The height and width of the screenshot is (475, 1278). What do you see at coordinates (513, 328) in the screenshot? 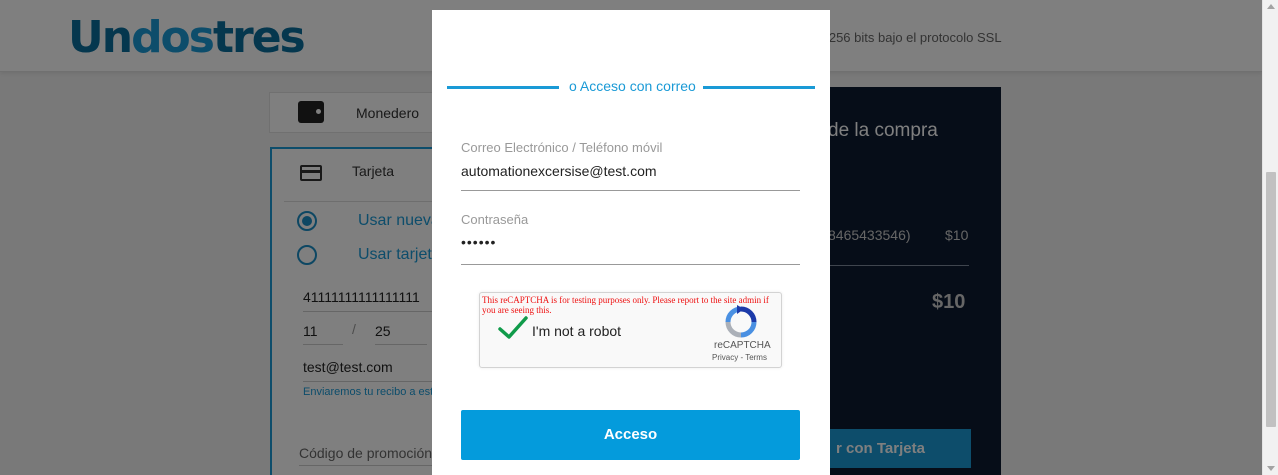
I see `checkmark-icon` at bounding box center [513, 328].